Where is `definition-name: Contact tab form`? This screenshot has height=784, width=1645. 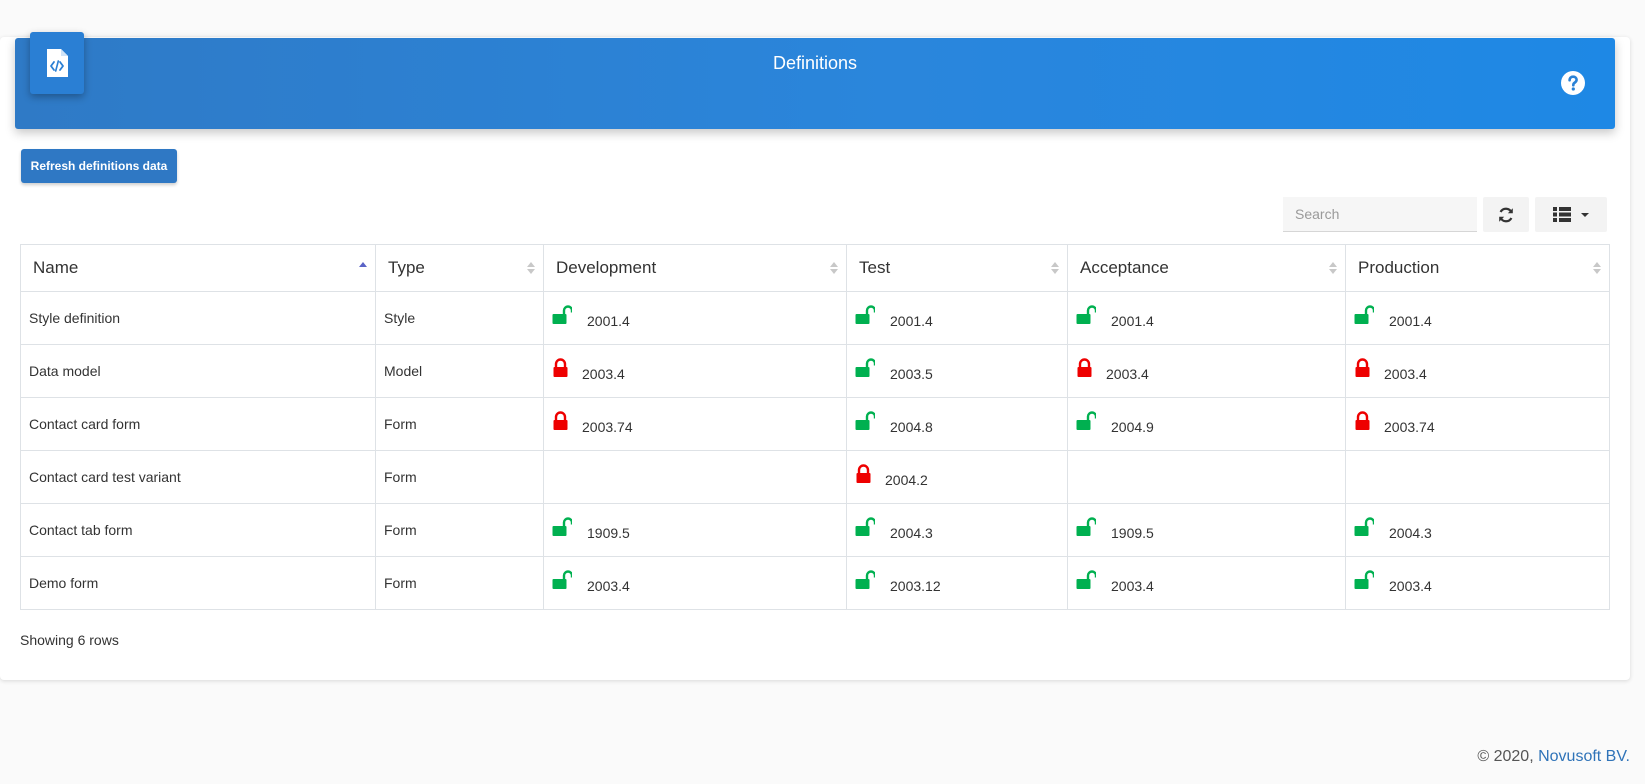
definition-name: Contact tab form is located at coordinates (198, 530).